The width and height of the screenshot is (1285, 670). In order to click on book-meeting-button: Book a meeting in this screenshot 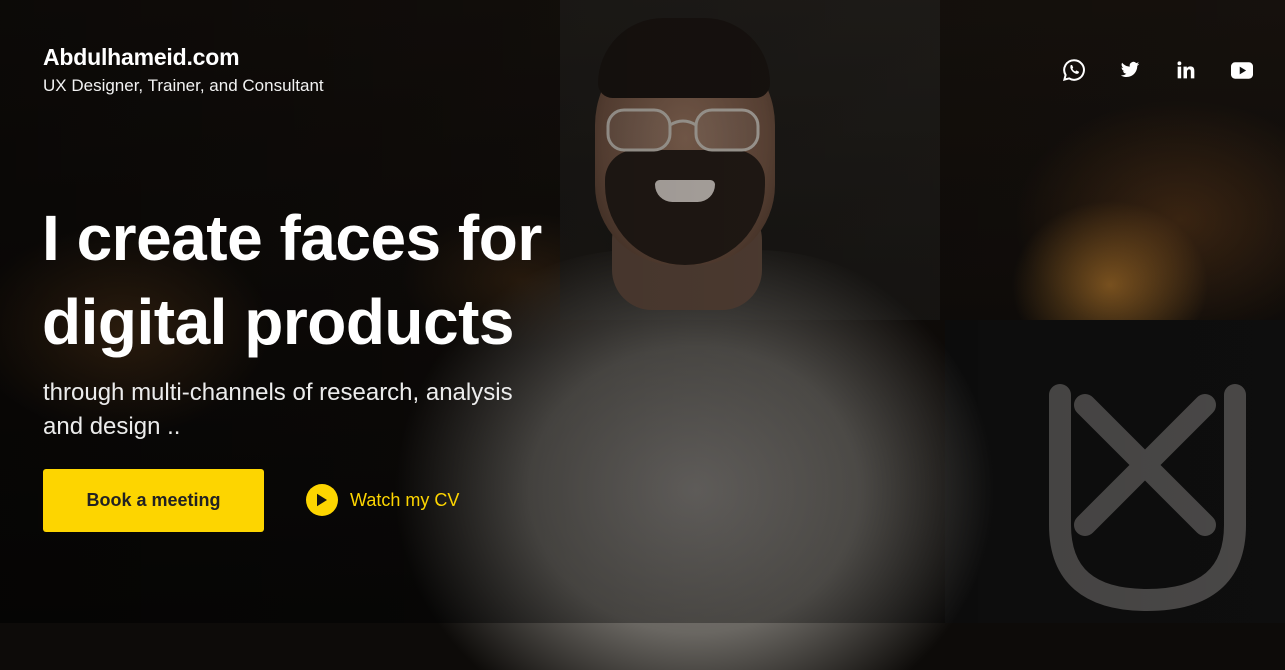, I will do `click(153, 500)`.